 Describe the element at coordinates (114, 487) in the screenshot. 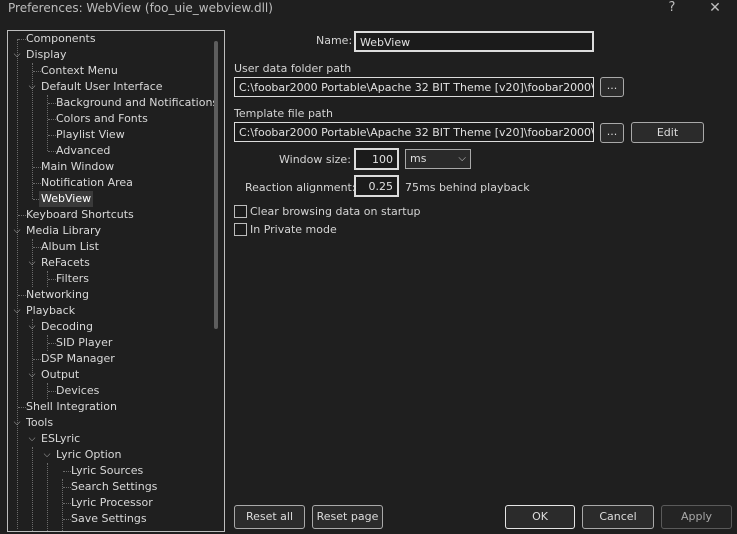

I see `tree-item-search-settings: Search Settings` at that location.